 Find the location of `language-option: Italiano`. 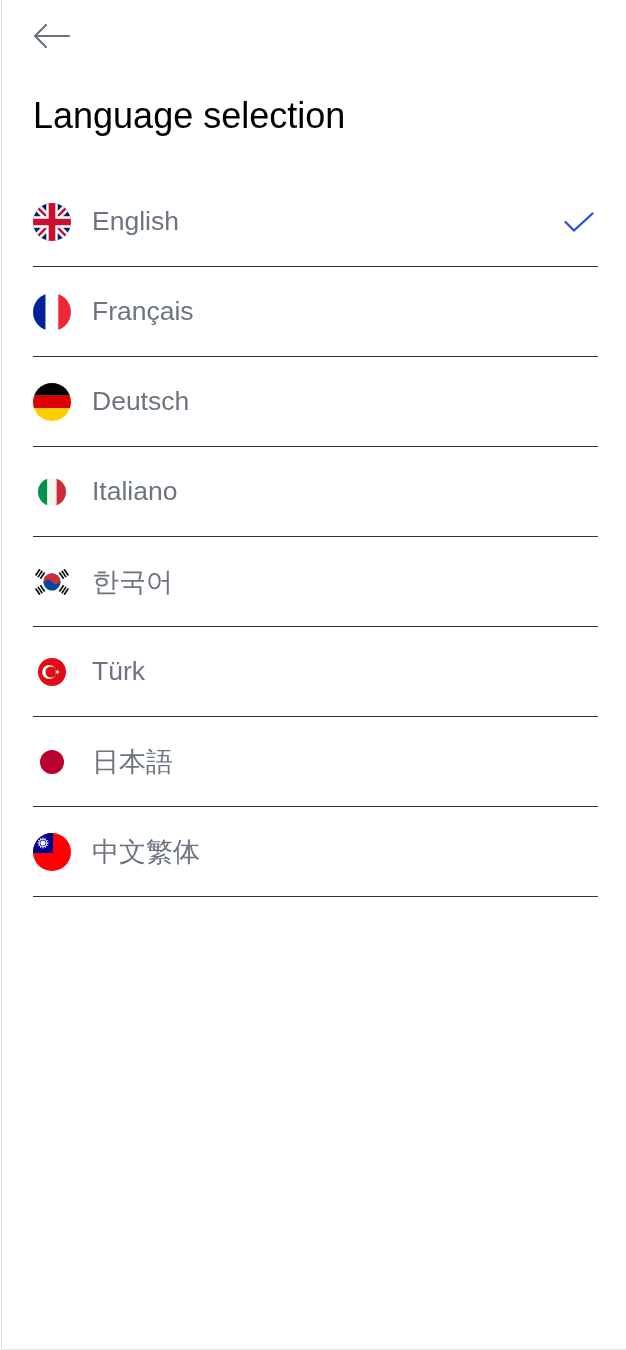

language-option: Italiano is located at coordinates (315, 492).